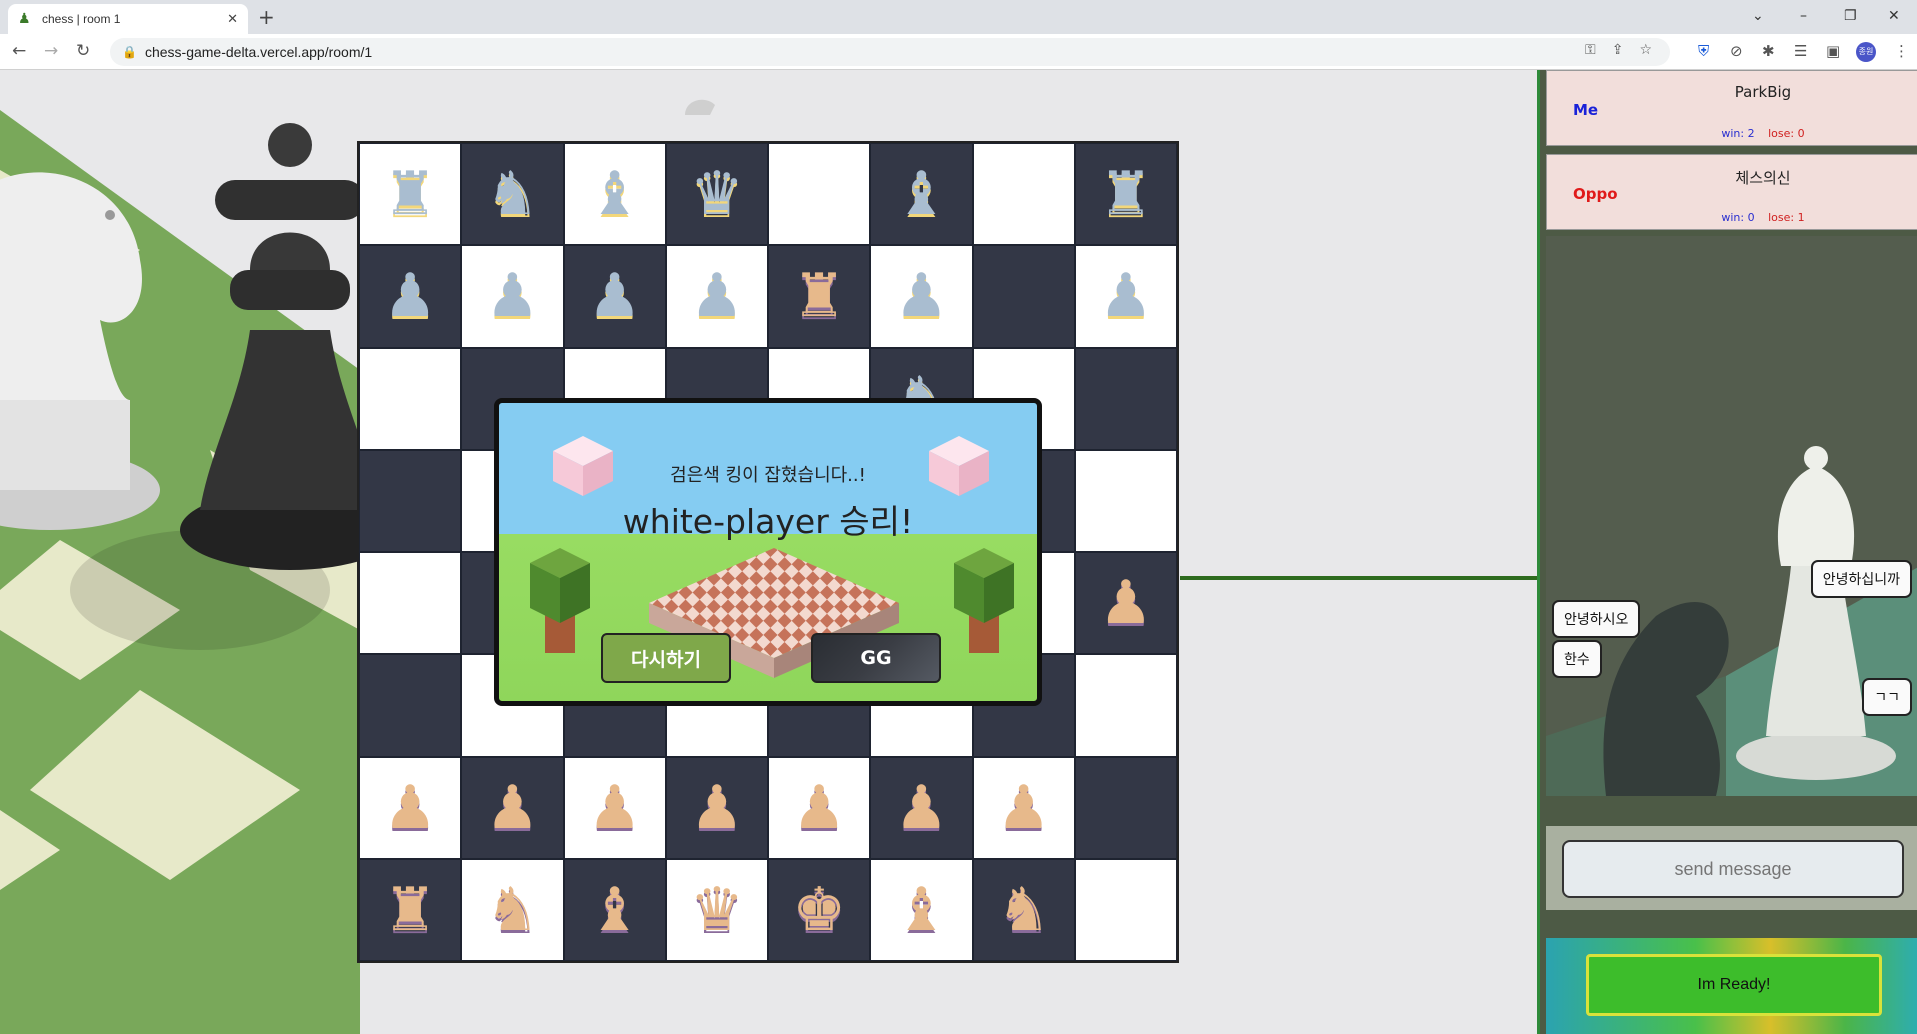 The width and height of the screenshot is (1917, 1034). What do you see at coordinates (560, 600) in the screenshot?
I see `voxel-tree-decoration` at bounding box center [560, 600].